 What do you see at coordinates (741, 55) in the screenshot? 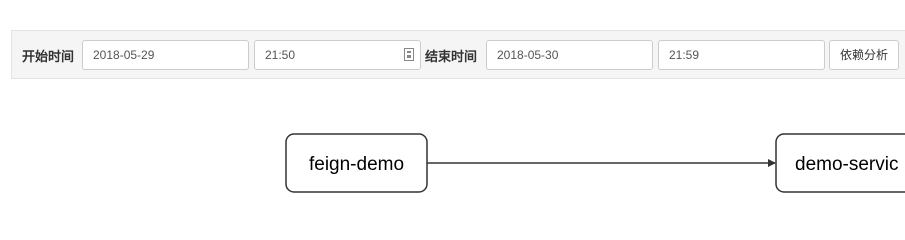
I see `end-time-input: 21:59` at bounding box center [741, 55].